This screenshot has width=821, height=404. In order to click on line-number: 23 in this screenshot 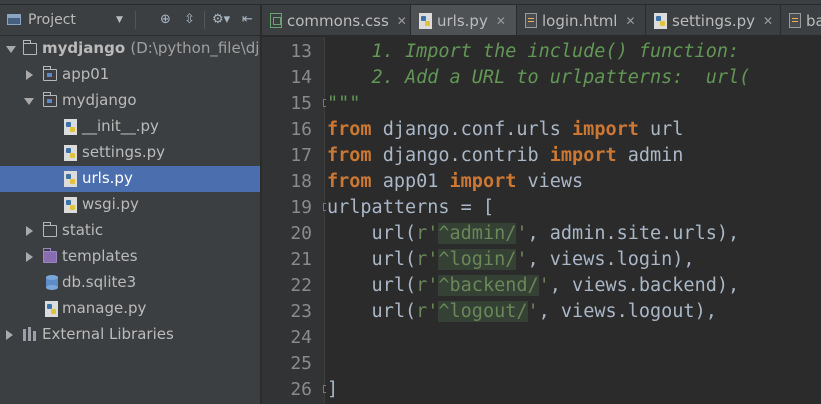, I will do `click(301, 311)`.